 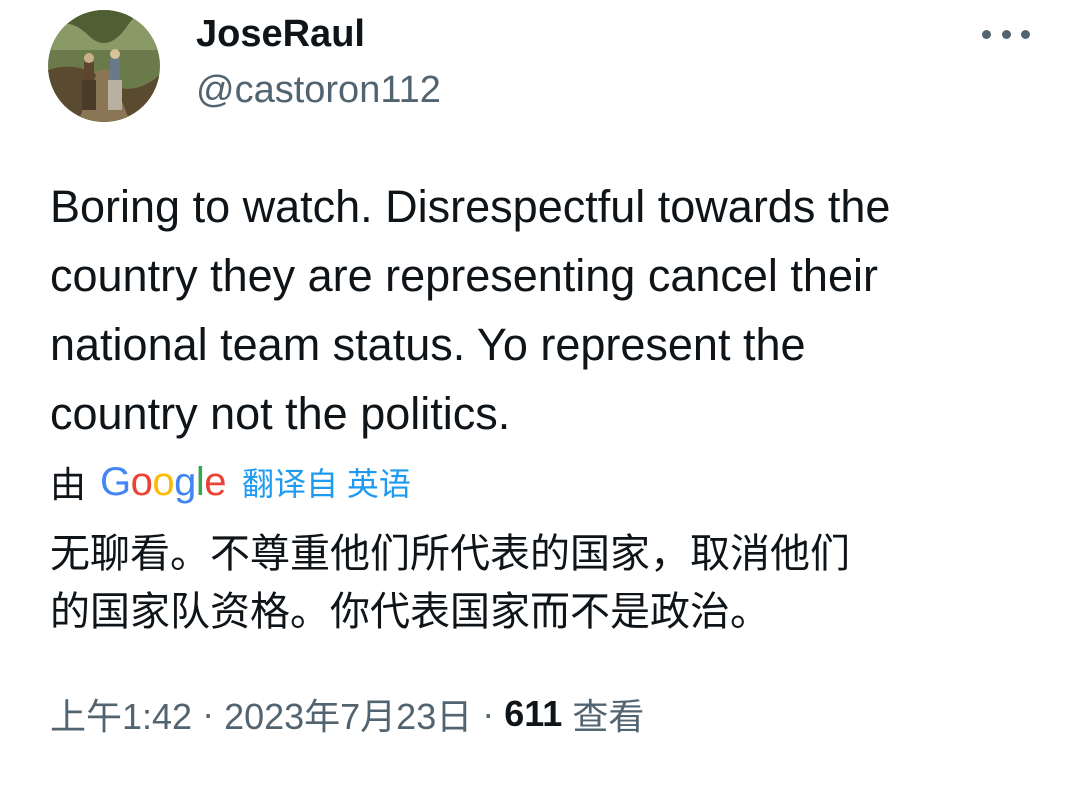 I want to click on tweet-time: 上午1:42, so click(x=121, y=714).